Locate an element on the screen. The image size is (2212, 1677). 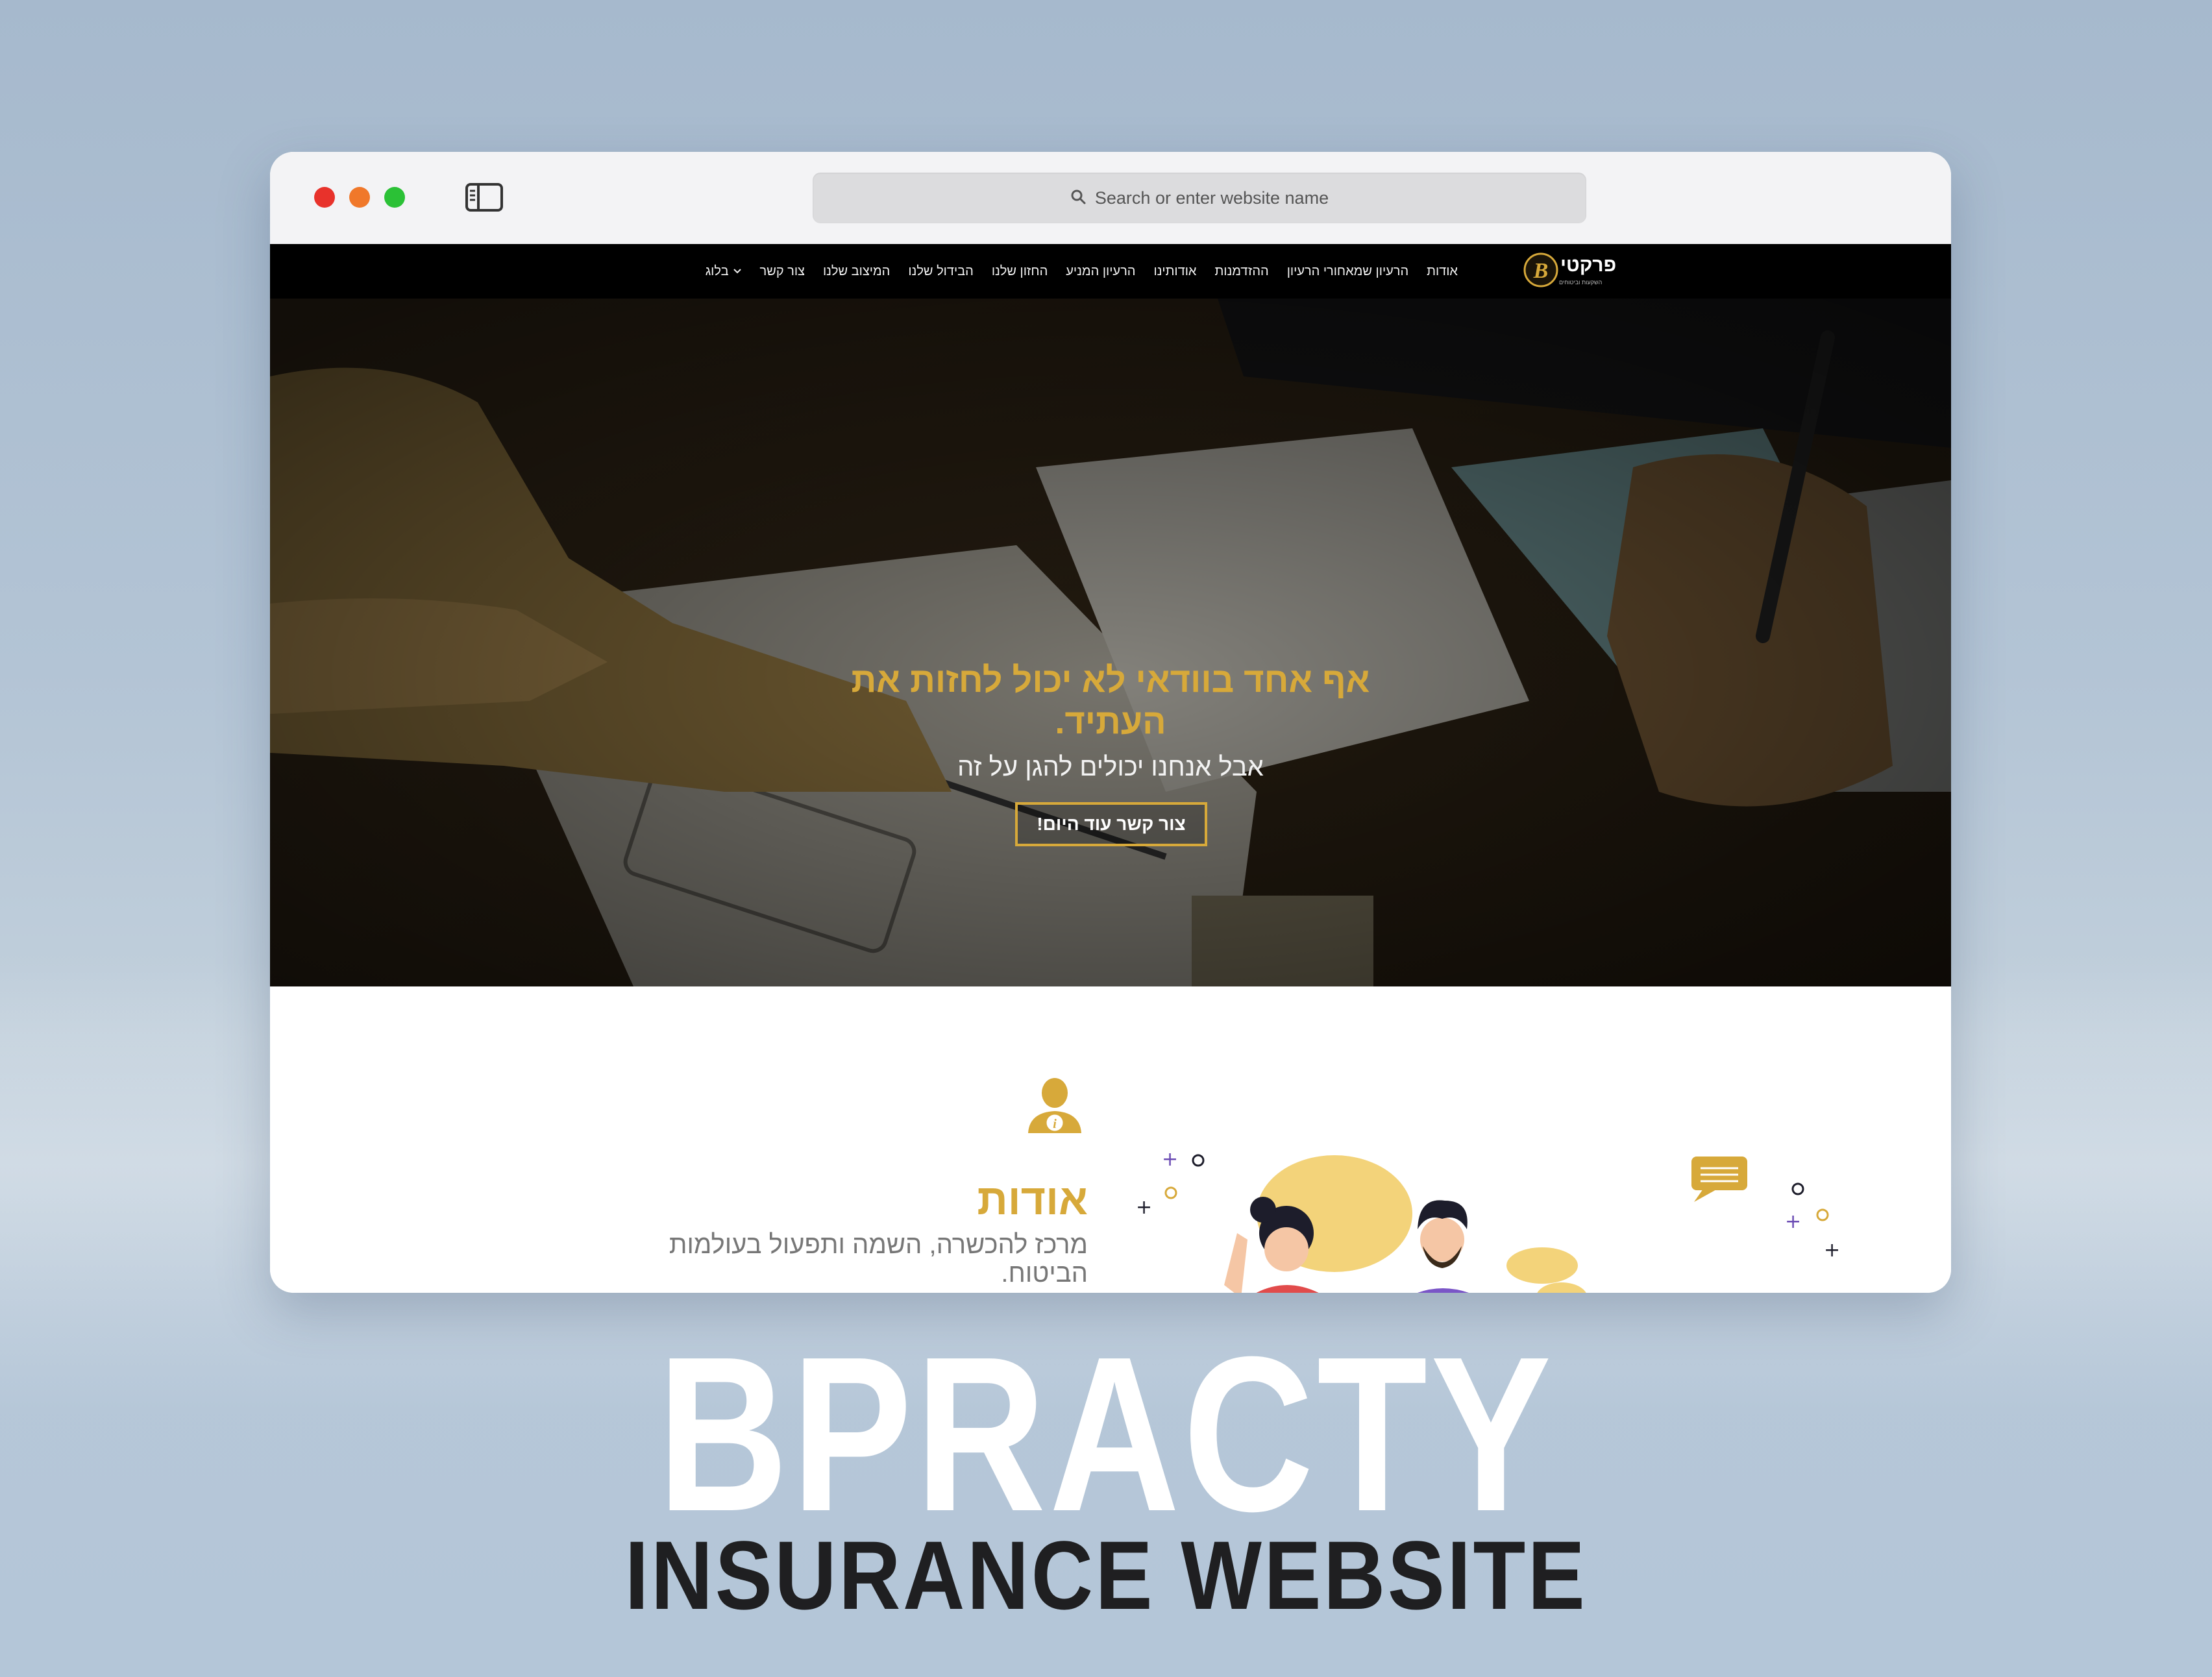
svg-text: B is located at coordinates (1541, 271).